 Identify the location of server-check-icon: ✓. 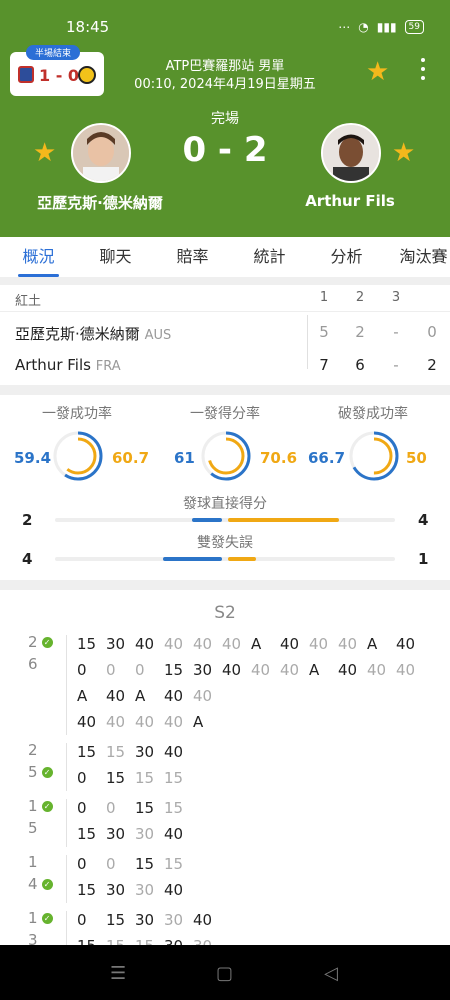
(47, 918).